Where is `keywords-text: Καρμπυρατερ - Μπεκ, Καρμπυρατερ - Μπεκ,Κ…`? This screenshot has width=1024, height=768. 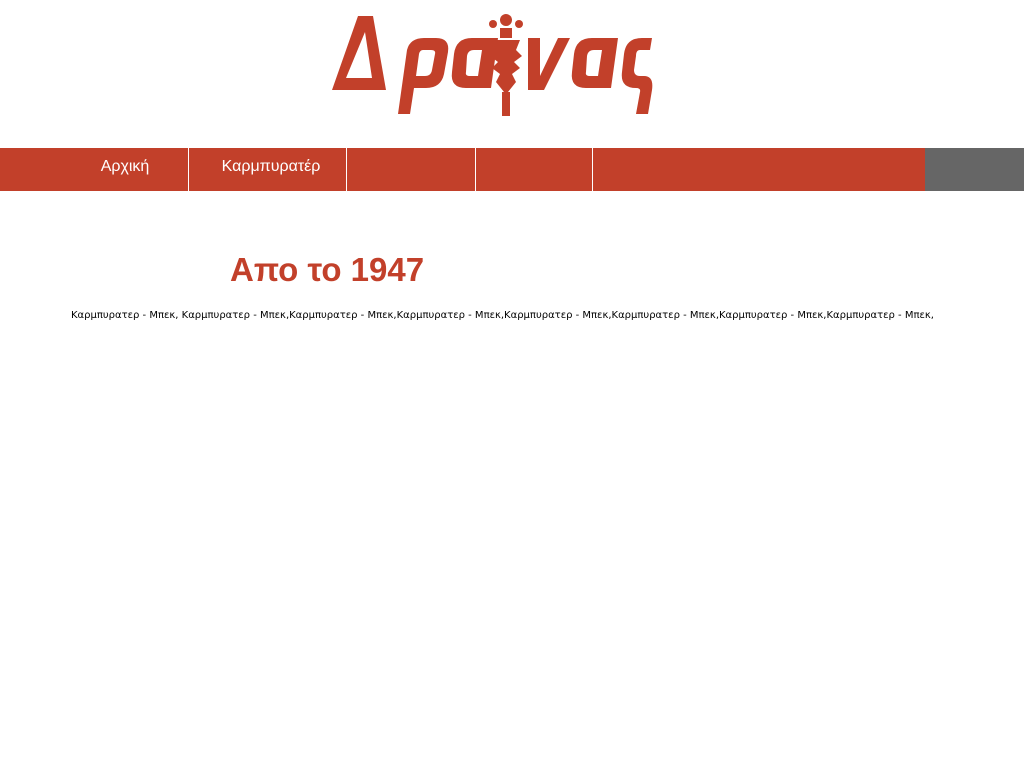
keywords-text: Καρμπυρατερ - Μπεκ, Καρμπυρατερ - Μπεκ,Κ… is located at coordinates (502, 315).